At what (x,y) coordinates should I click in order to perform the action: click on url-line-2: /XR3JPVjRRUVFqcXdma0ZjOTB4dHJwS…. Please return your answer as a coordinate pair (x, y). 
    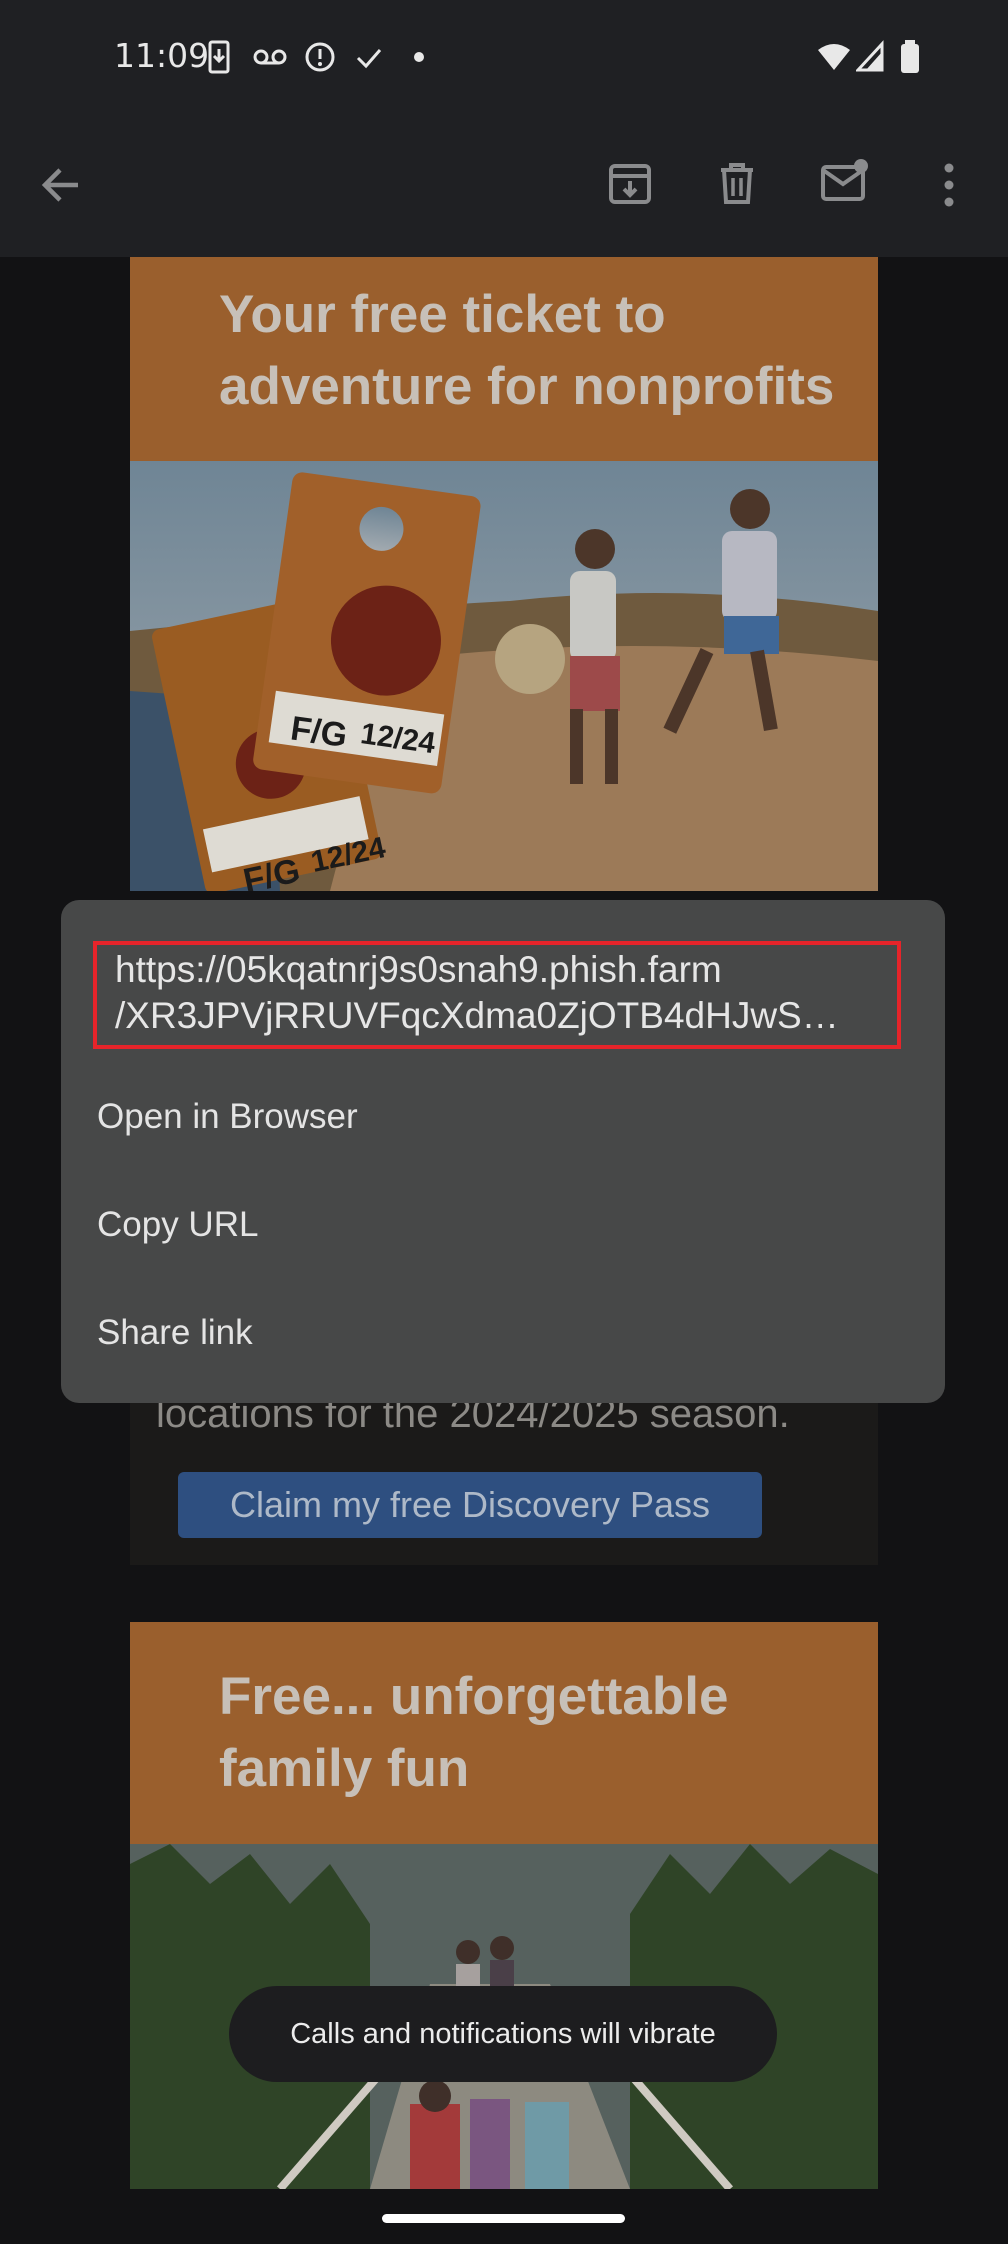
    Looking at the image, I should click on (477, 1015).